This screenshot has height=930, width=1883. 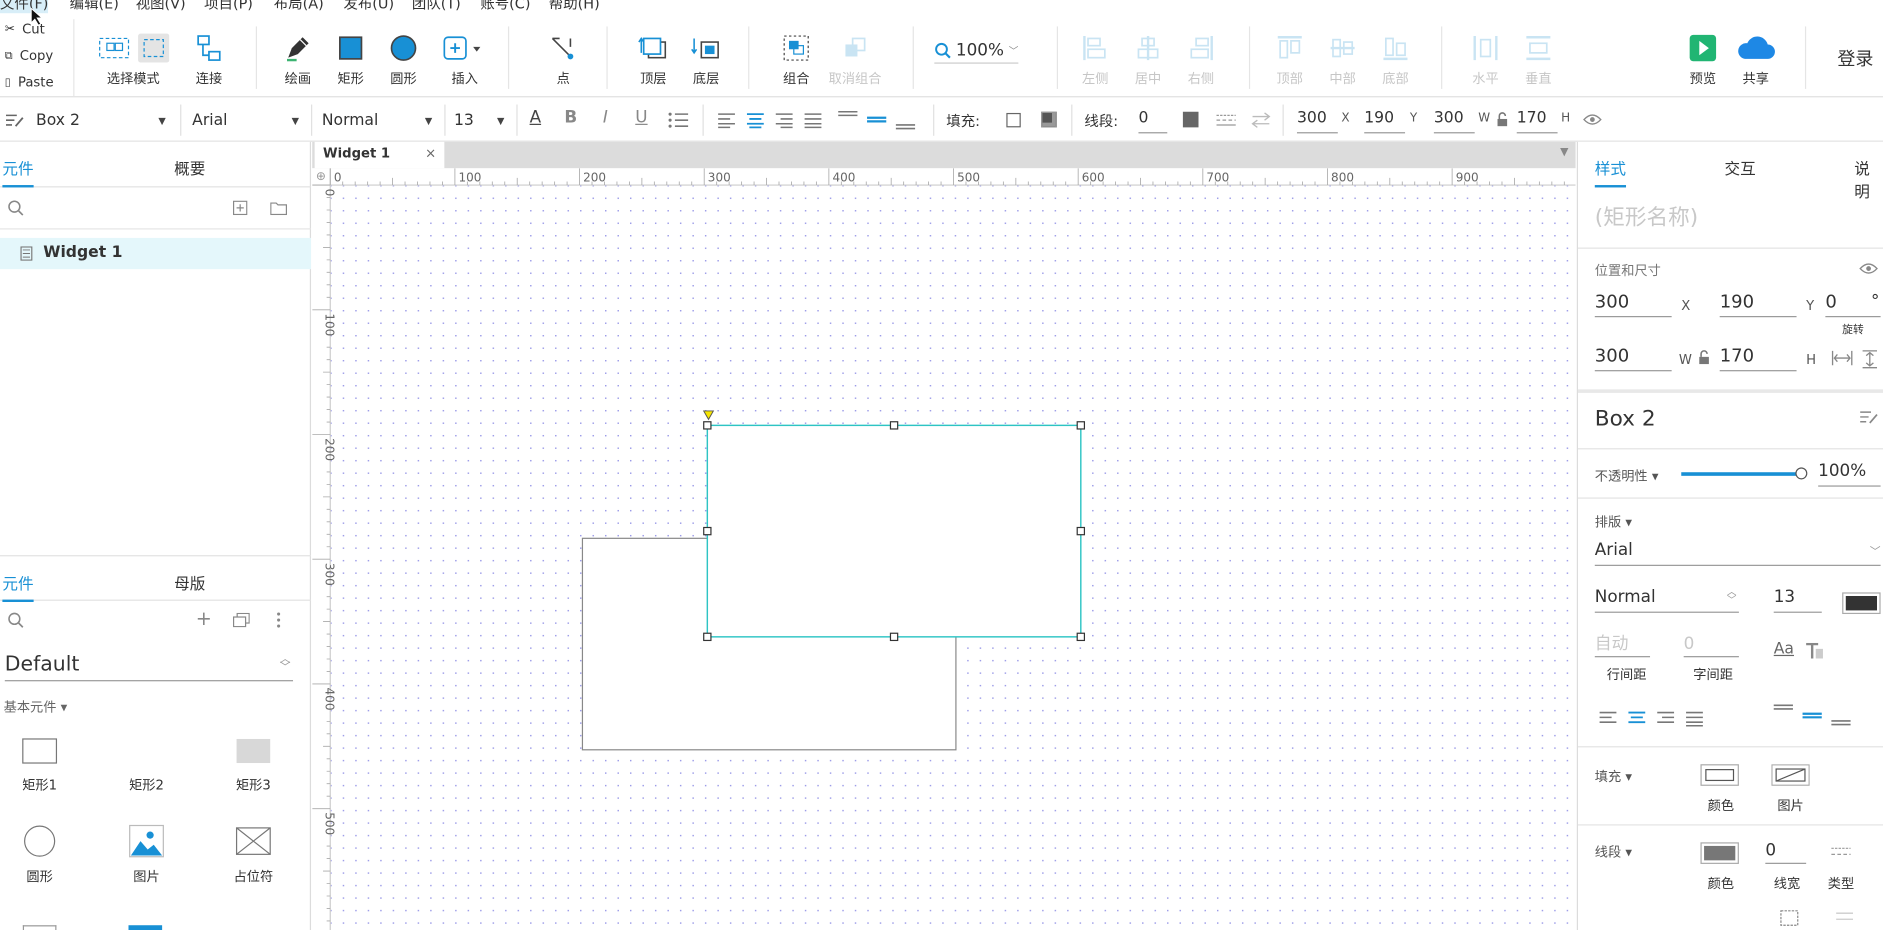 I want to click on lock-ratio-icon, so click(x=1704, y=358).